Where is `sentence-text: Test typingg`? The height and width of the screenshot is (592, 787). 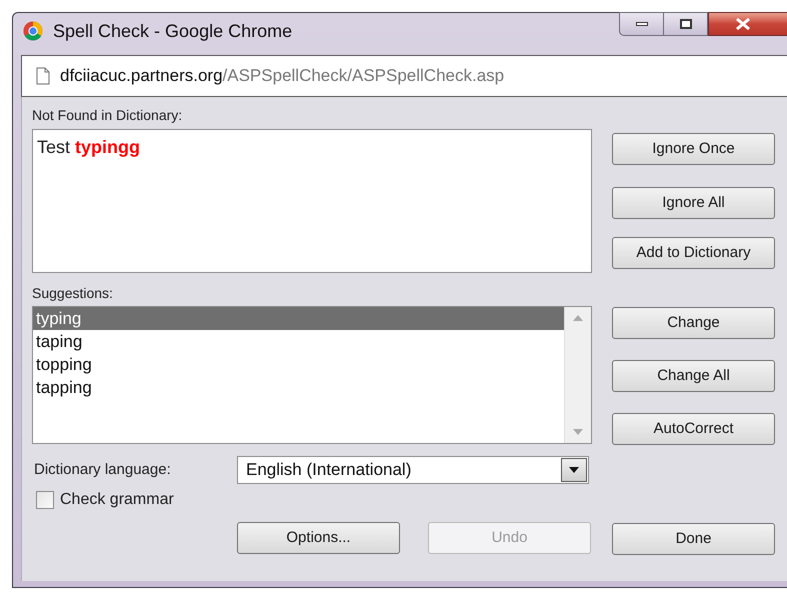
sentence-text: Test typingg is located at coordinates (88, 147).